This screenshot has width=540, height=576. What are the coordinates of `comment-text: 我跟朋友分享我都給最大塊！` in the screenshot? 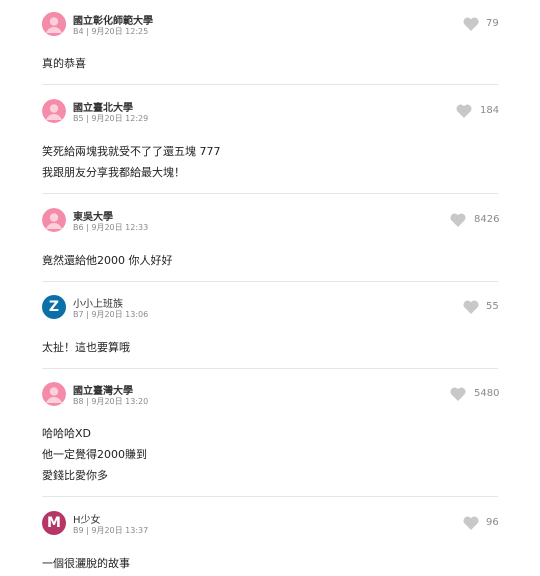 It's located at (113, 172).